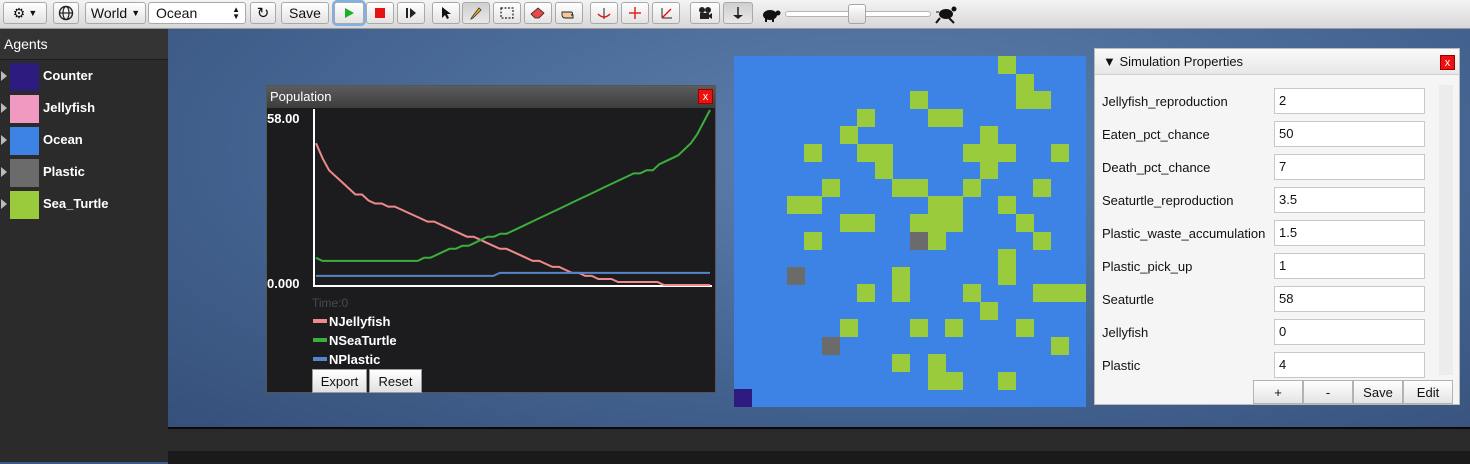 The width and height of the screenshot is (1470, 464). I want to click on save-properties-button: Save, so click(1378, 392).